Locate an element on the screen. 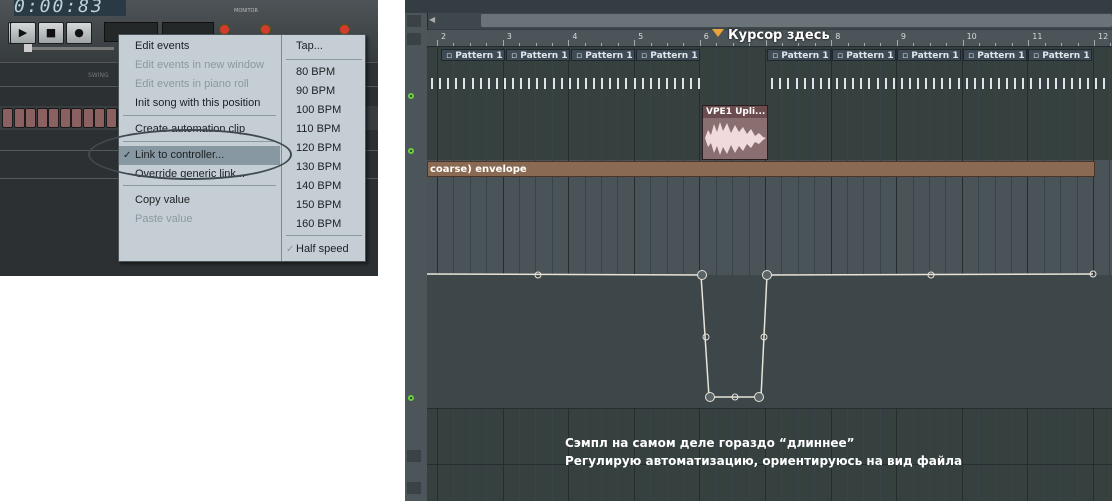 Image resolution: width=1112 pixels, height=501 pixels. tempo-menu-item: ✓ Half speed is located at coordinates (324, 249).